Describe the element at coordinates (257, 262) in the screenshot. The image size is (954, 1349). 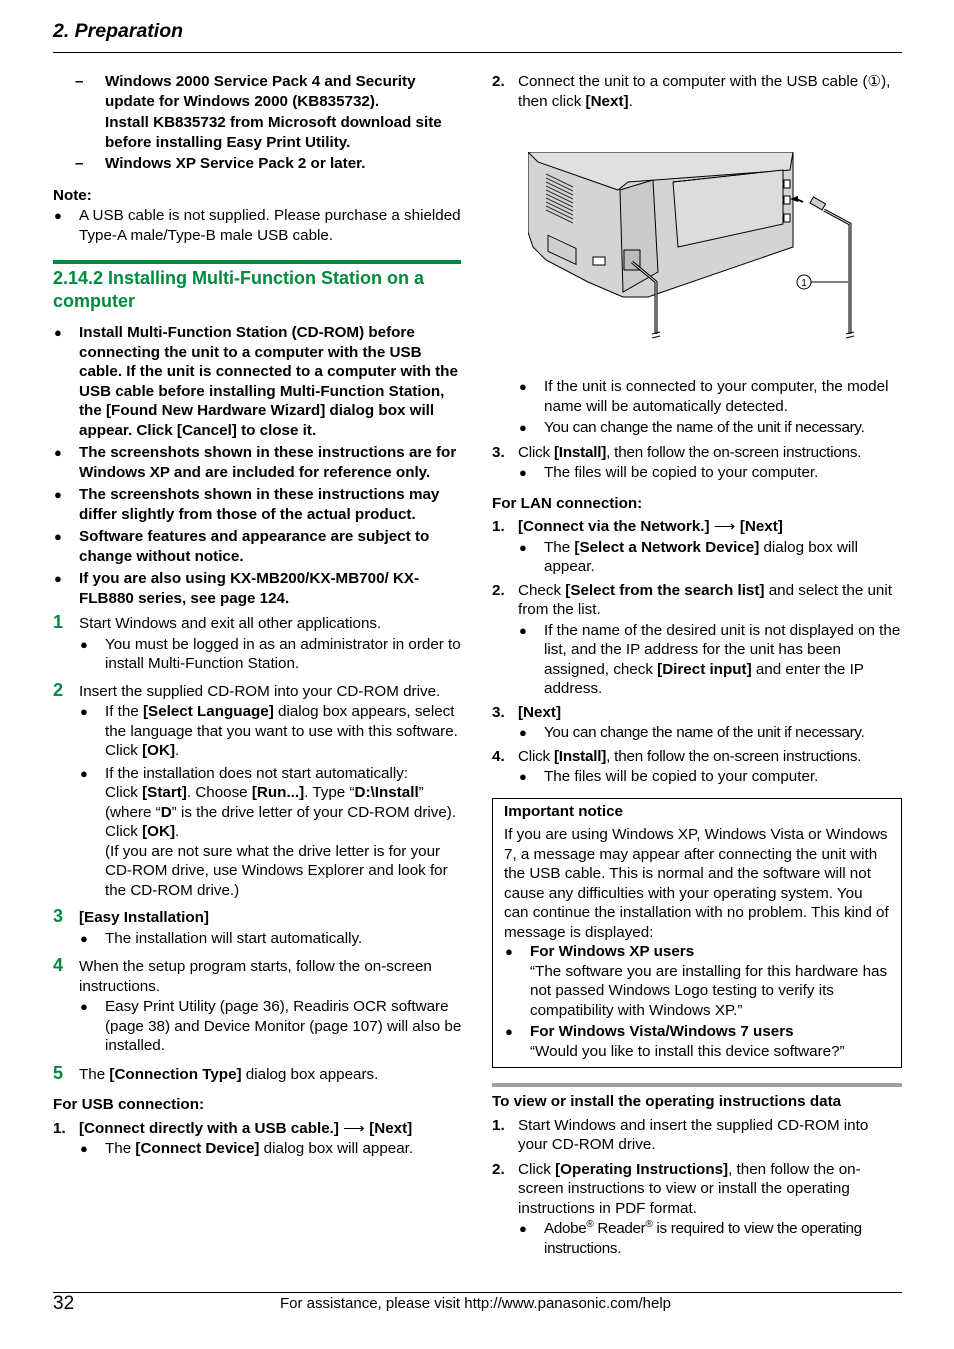
I see `section-rule` at that location.